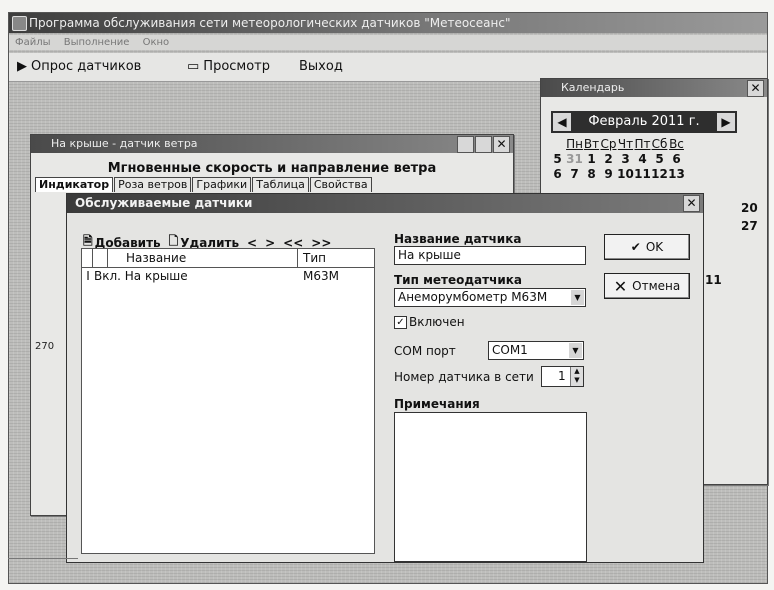 Image resolution: width=774 pixels, height=590 pixels. I want to click on view-icon: ▭, so click(193, 66).